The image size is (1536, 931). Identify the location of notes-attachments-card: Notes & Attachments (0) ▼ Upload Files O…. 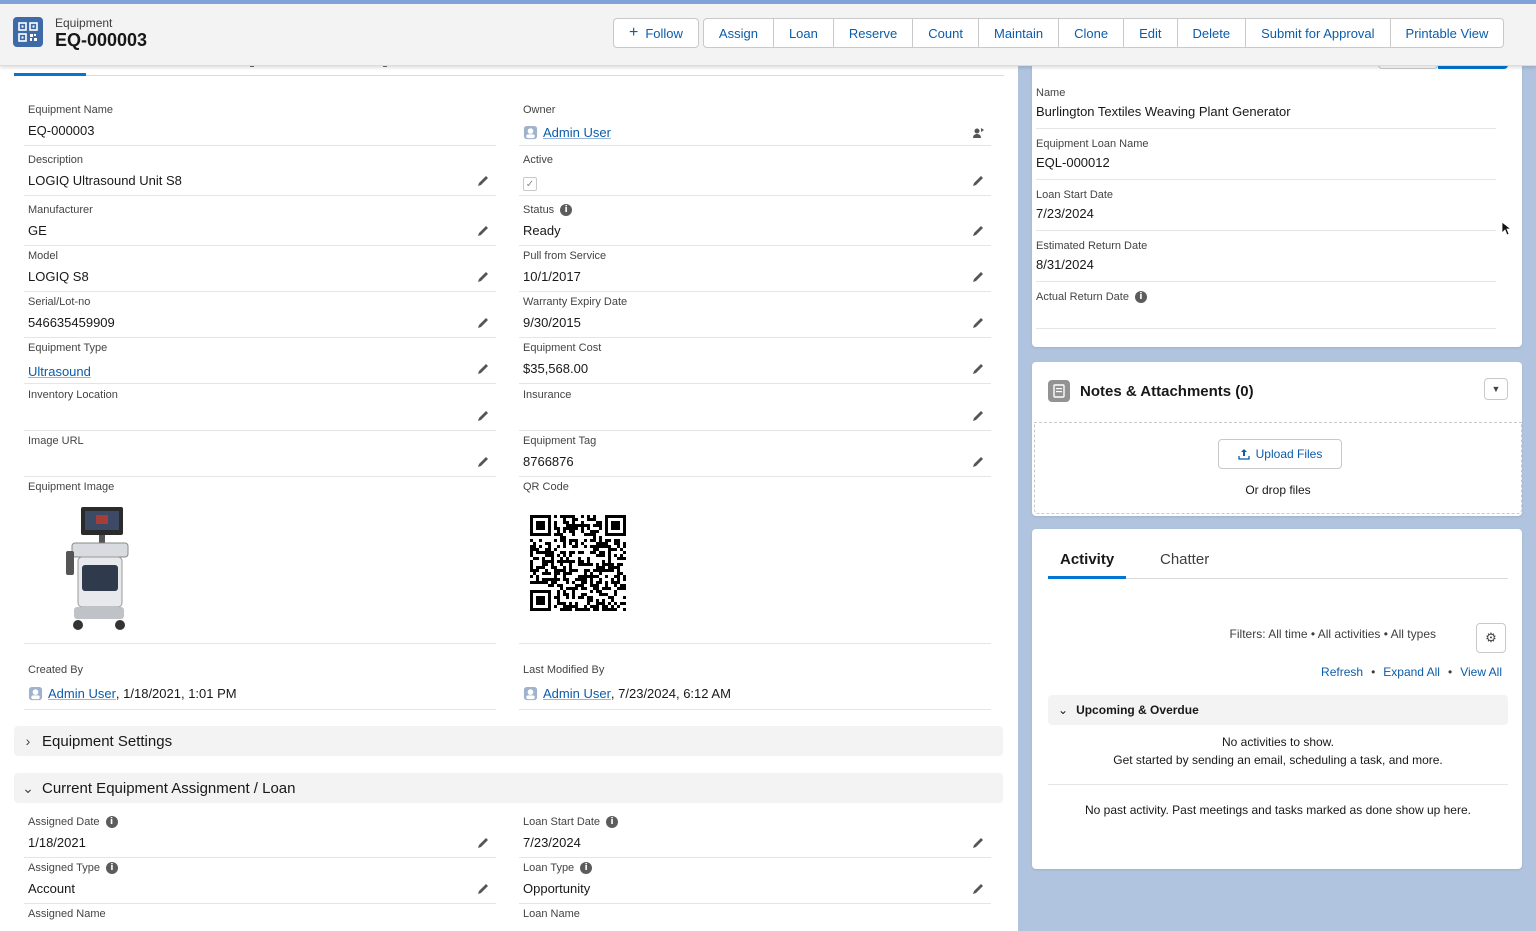
(1277, 439).